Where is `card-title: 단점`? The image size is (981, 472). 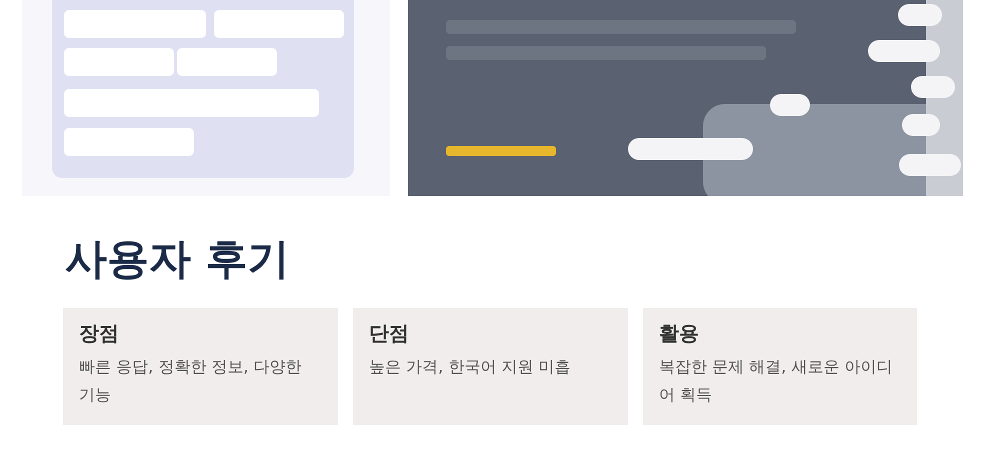
card-title: 단점 is located at coordinates (389, 334).